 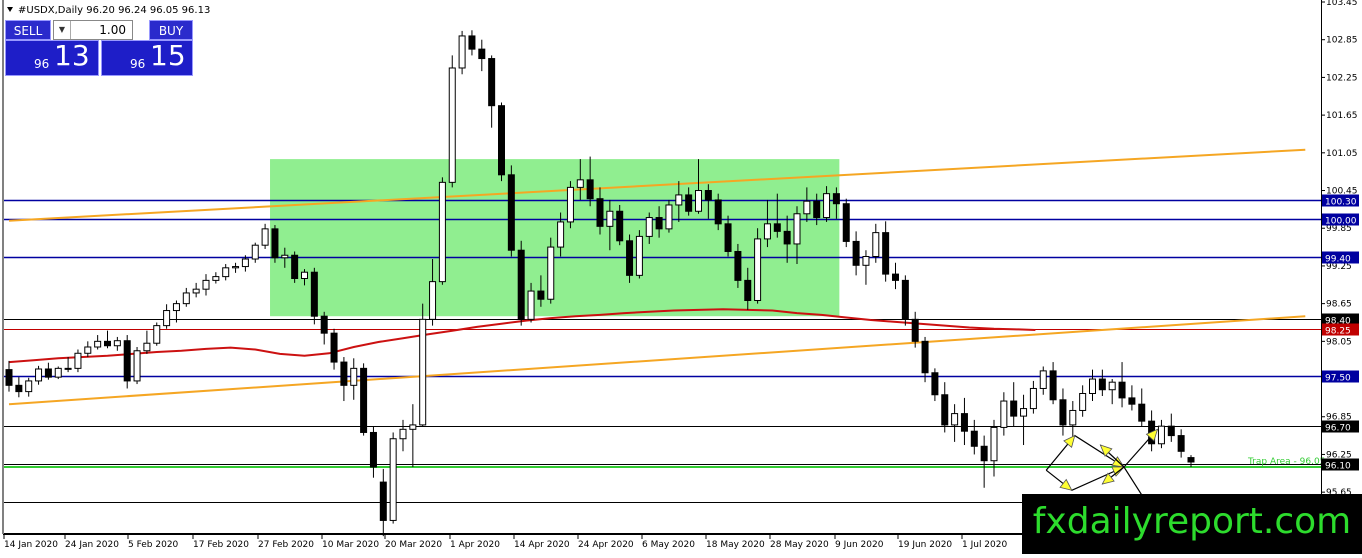 I want to click on level-label: 96.10, so click(x=1338, y=467).